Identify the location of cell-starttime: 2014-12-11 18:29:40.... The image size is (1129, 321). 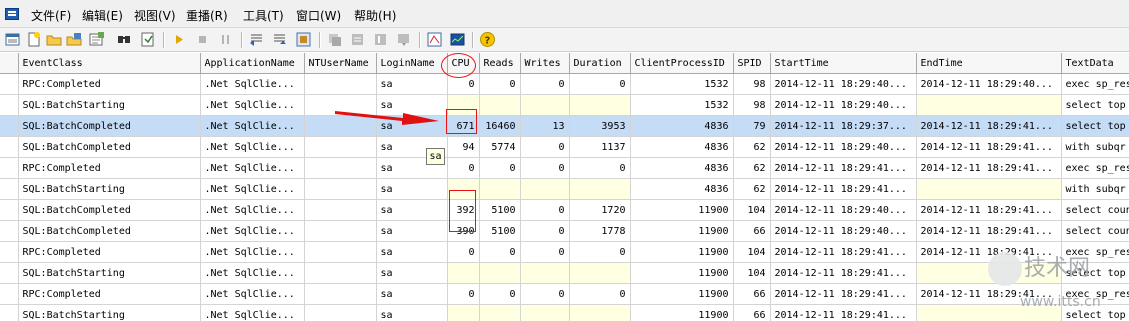
(843, 105).